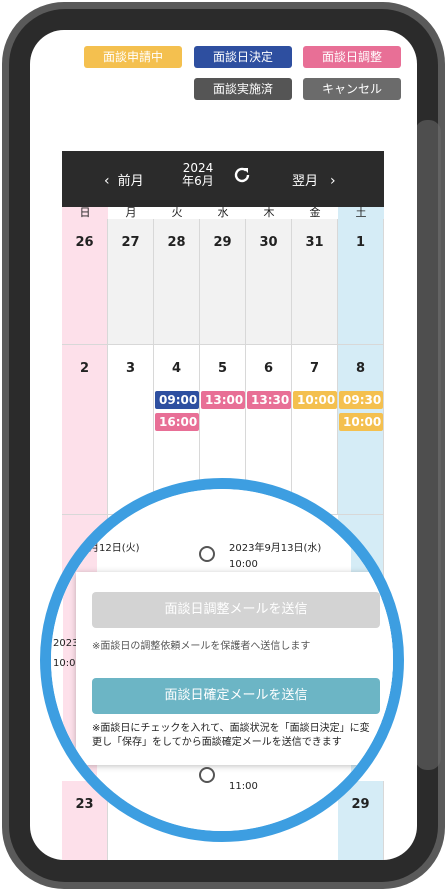 Image resolution: width=447 pixels, height=891 pixels. Describe the element at coordinates (223, 282) in the screenshot. I see `calendar-day: 29` at that location.